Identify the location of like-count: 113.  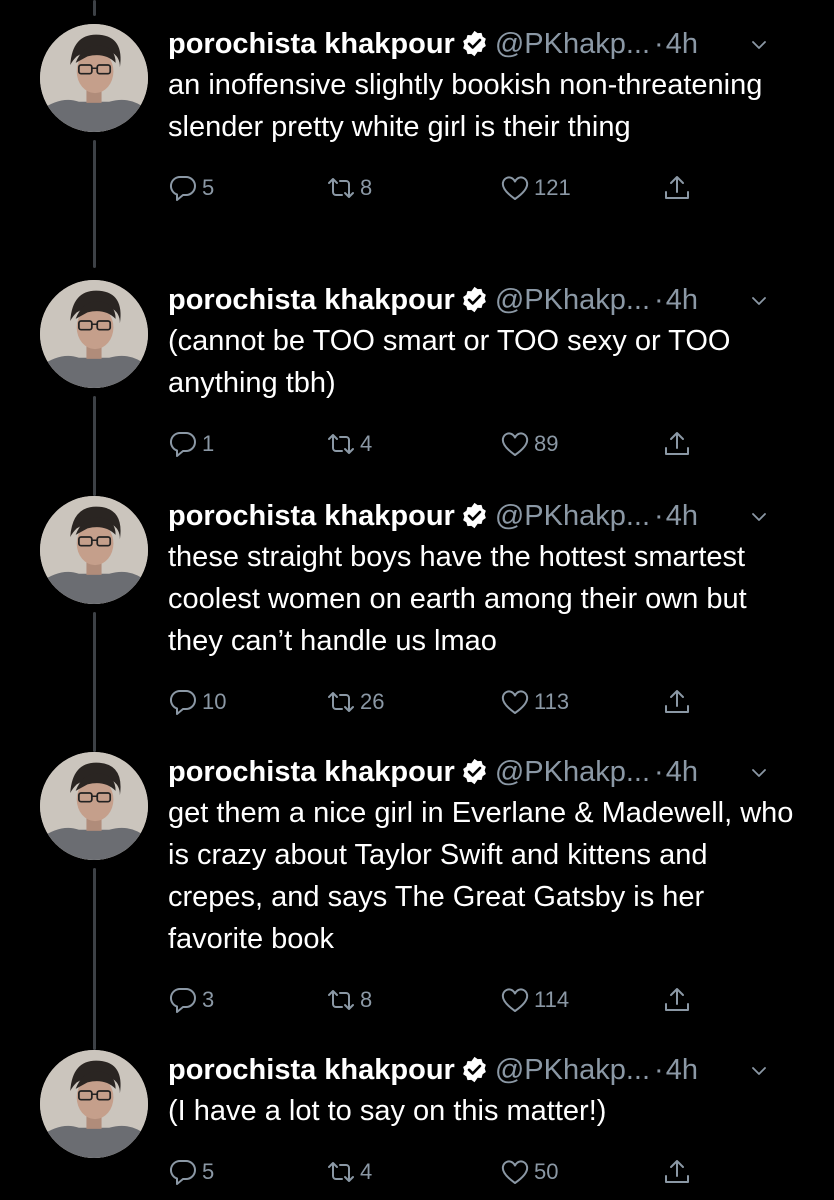
(552, 701).